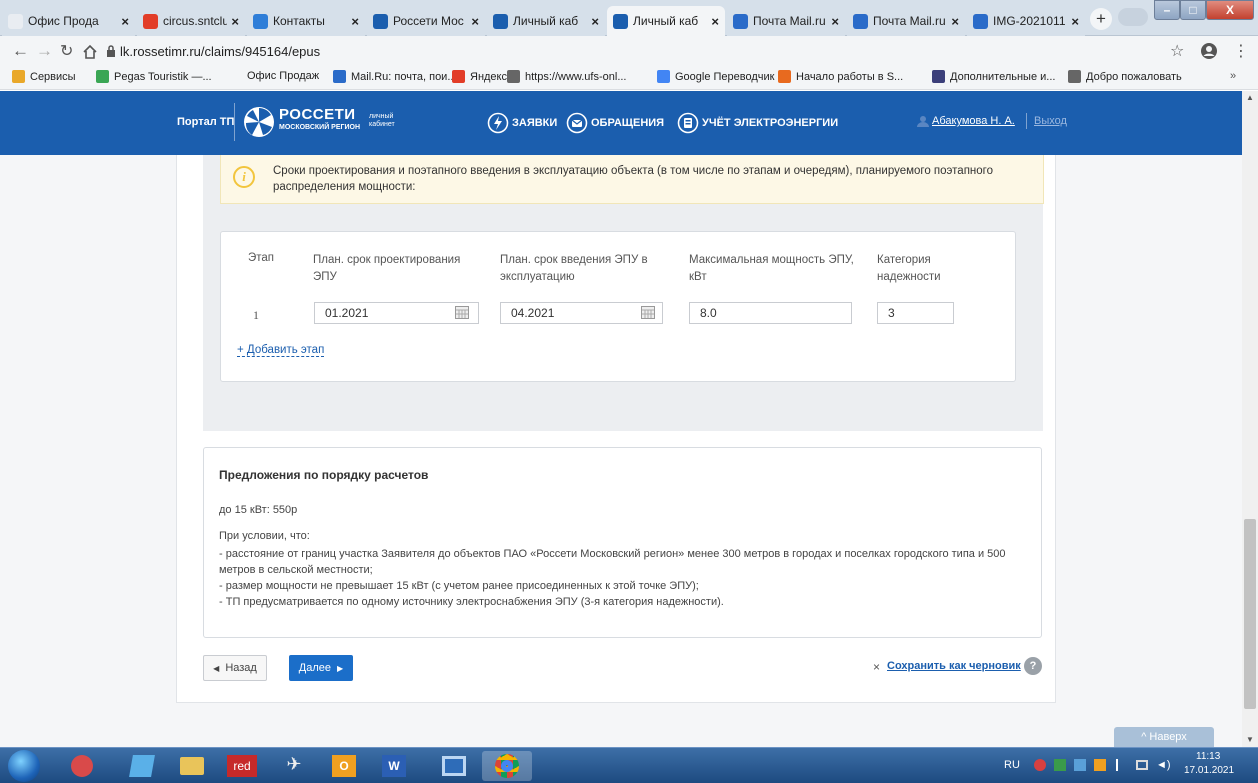  What do you see at coordinates (82, 766) in the screenshot?
I see `snipping-tool-icon` at bounding box center [82, 766].